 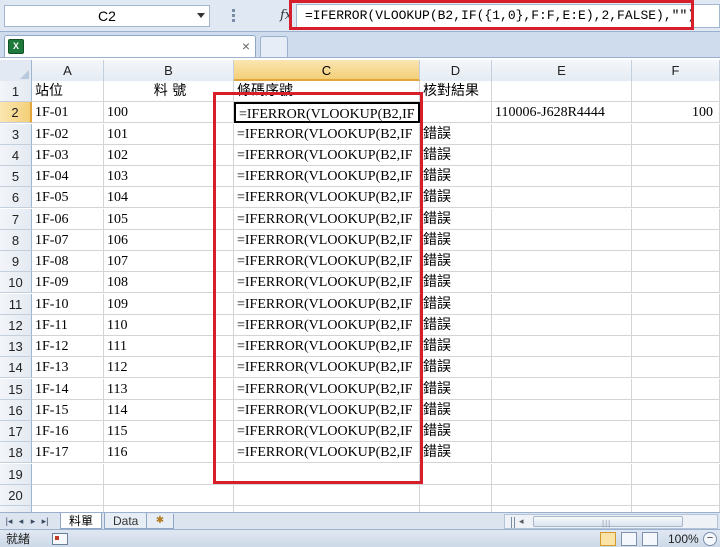 What do you see at coordinates (107, 16) in the screenshot?
I see `name-box: C2` at bounding box center [107, 16].